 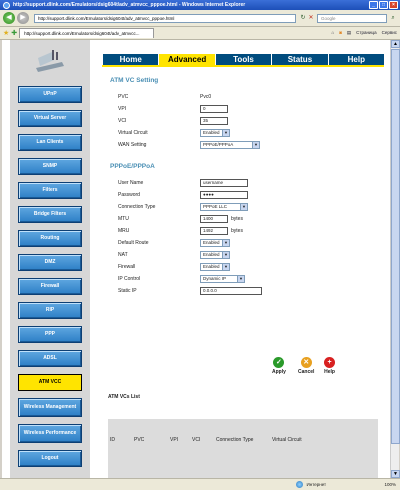 I want to click on firewall-select: Enabled ▼, so click(x=215, y=266).